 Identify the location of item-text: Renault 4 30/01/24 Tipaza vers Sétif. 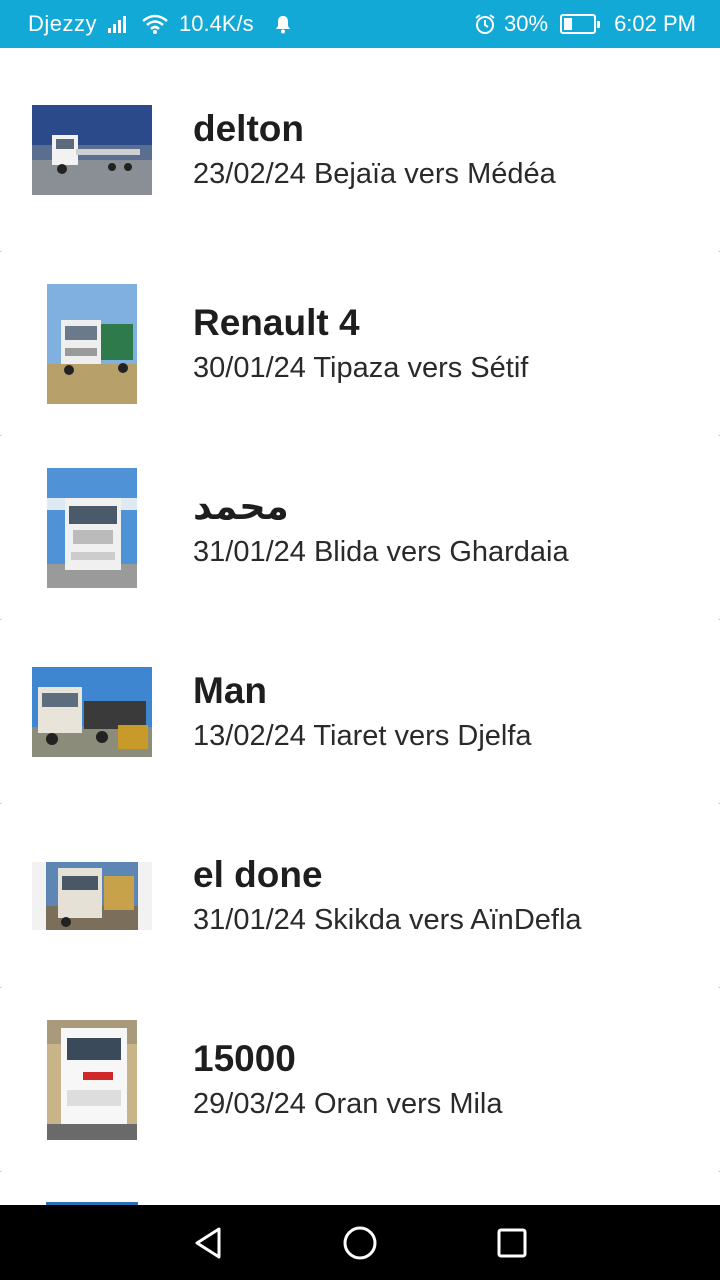
(360, 344).